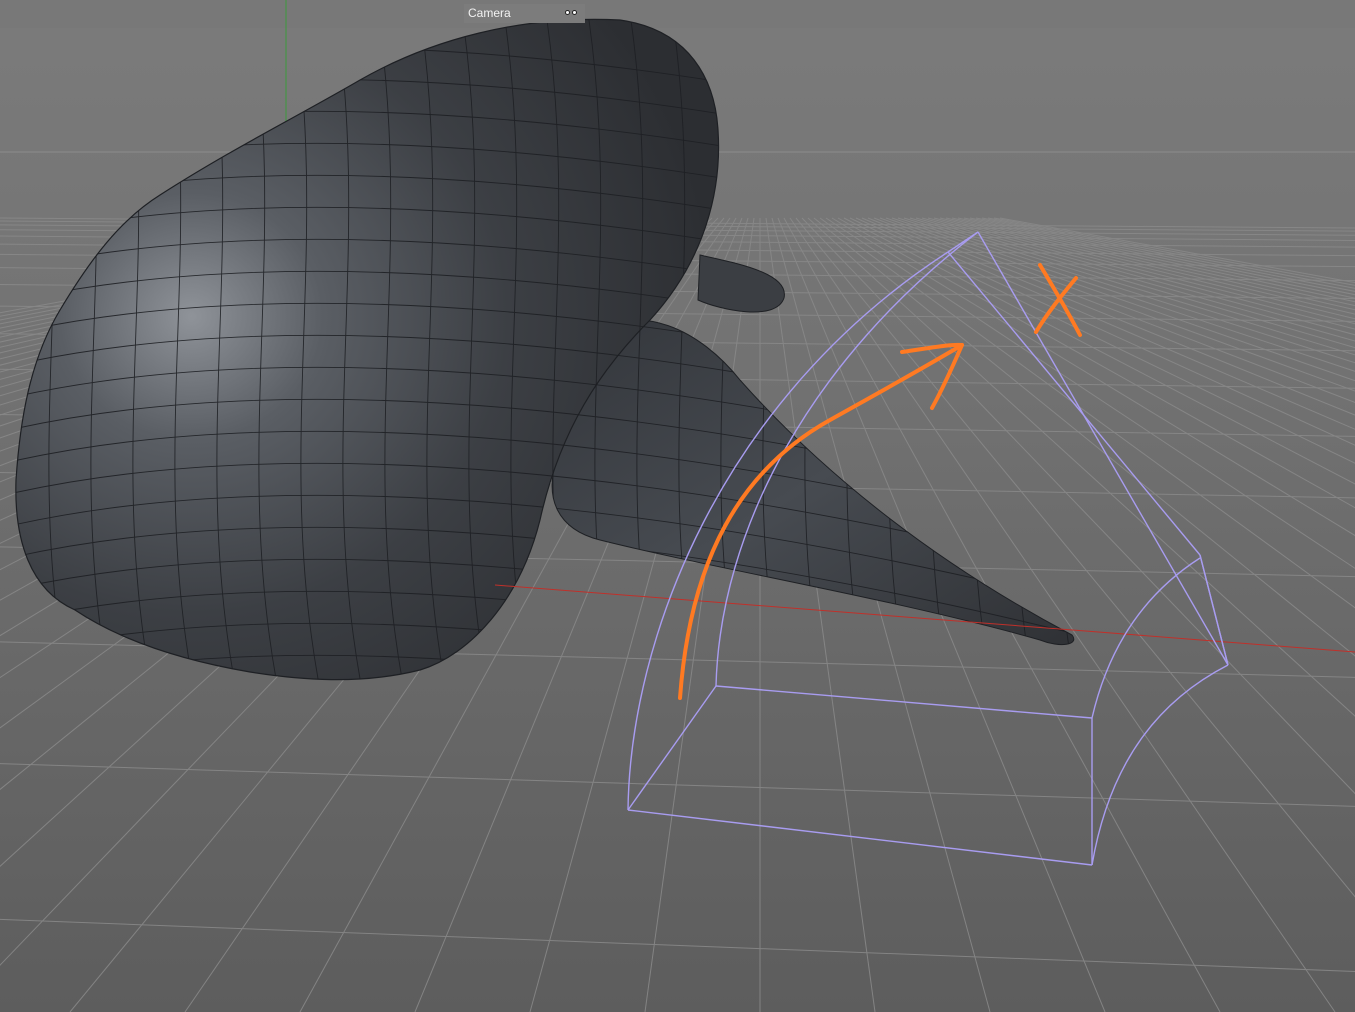  I want to click on camera-label-text: Camera, so click(489, 13).